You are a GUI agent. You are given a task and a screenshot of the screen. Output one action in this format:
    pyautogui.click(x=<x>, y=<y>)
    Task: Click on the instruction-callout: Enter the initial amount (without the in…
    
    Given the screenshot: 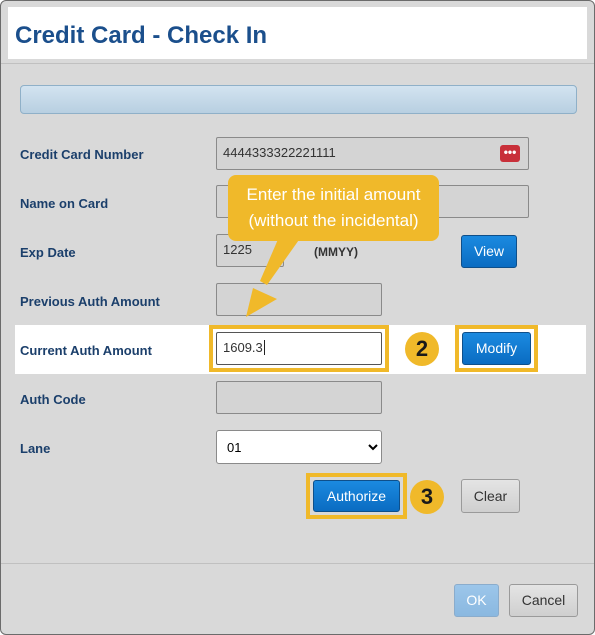 What is the action you would take?
    pyautogui.click(x=333, y=208)
    